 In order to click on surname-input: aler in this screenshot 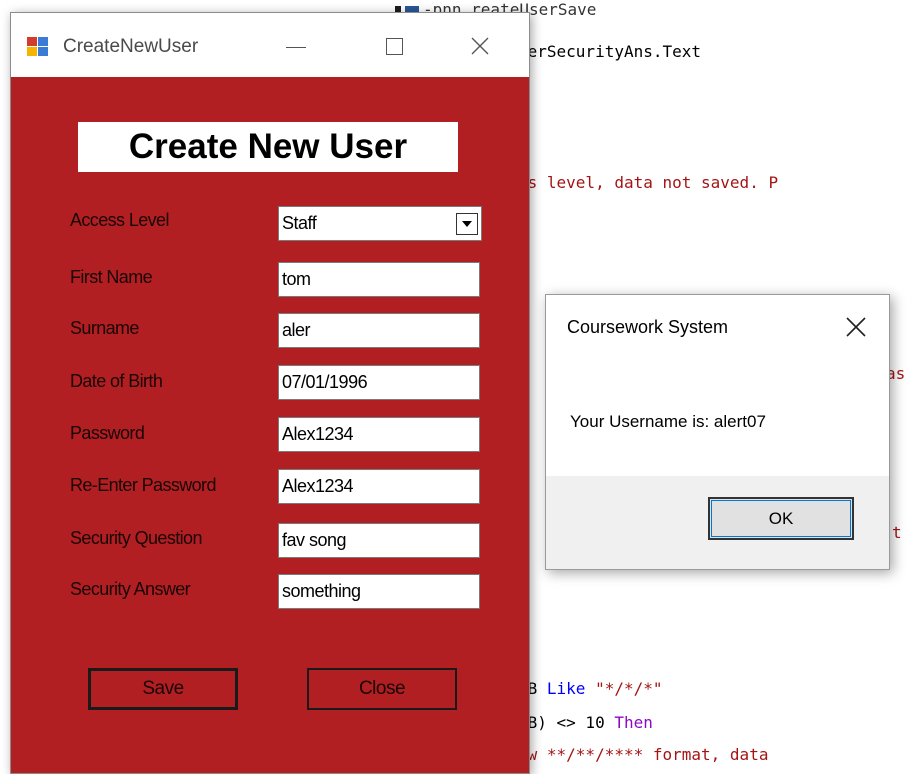, I will do `click(379, 330)`.